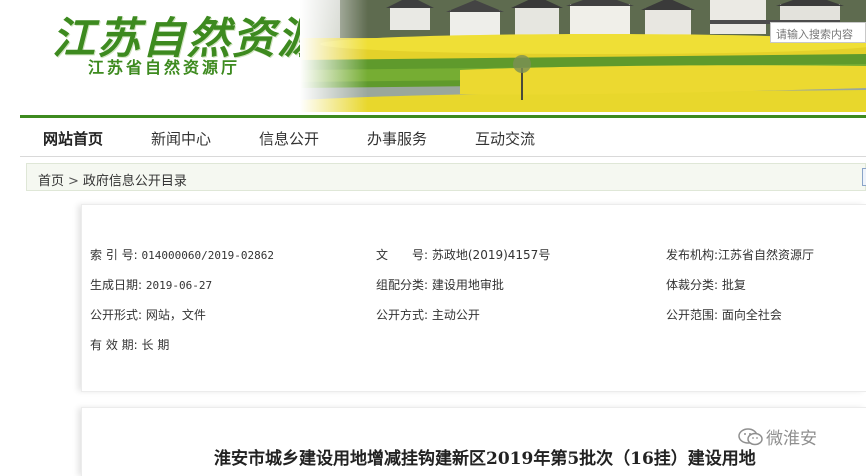 The width and height of the screenshot is (866, 476). I want to click on meta-publisher-value: 江苏省自然资源厅, so click(766, 255).